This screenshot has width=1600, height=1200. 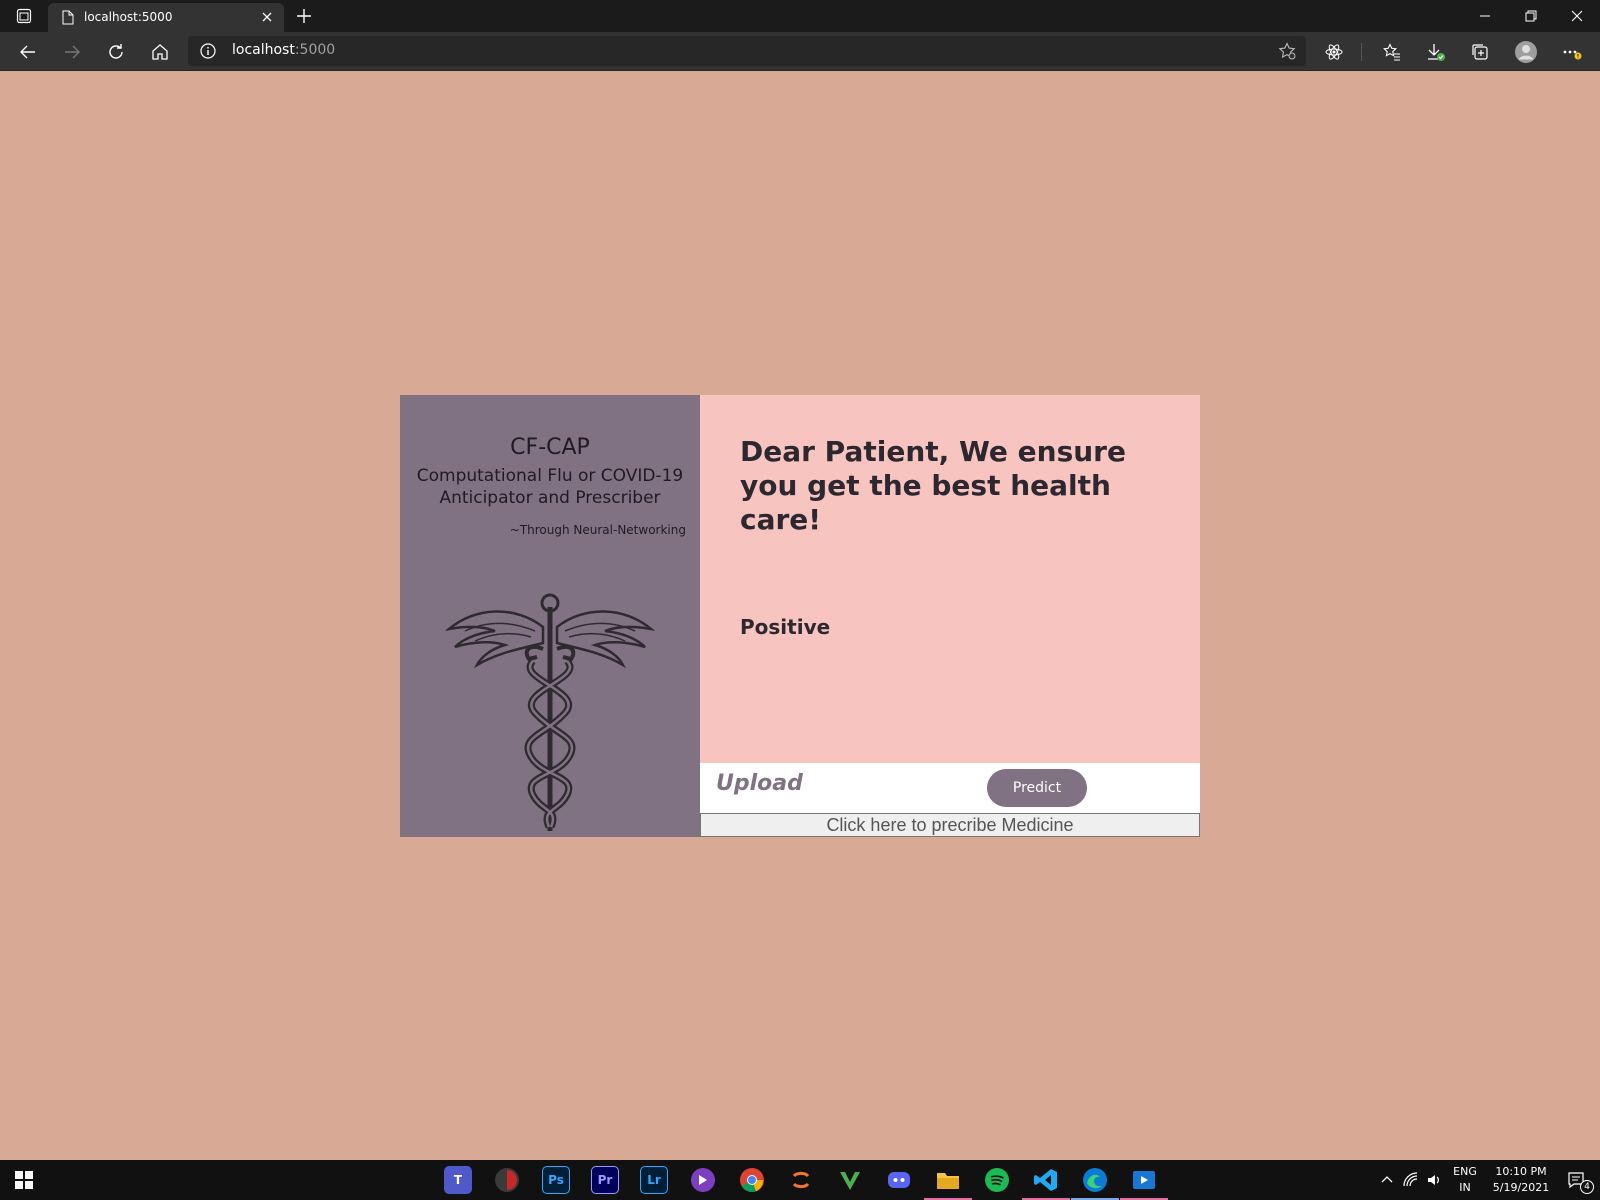 I want to click on file-explorer-icon, so click(x=948, y=1180).